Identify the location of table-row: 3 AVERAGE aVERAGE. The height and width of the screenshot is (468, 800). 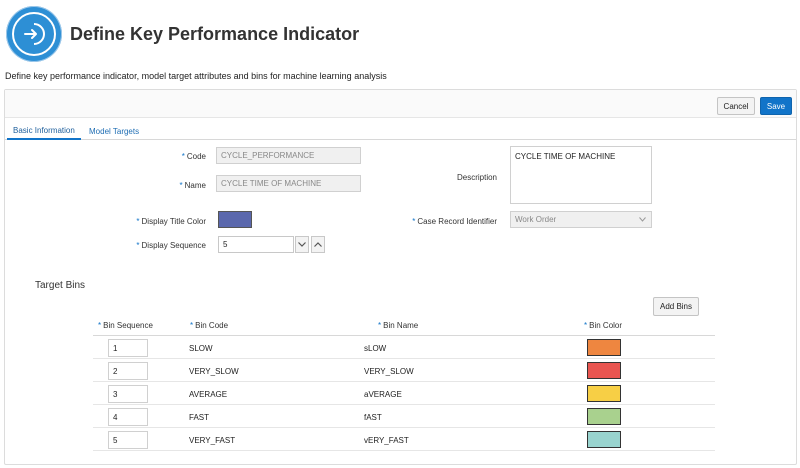
(404, 393).